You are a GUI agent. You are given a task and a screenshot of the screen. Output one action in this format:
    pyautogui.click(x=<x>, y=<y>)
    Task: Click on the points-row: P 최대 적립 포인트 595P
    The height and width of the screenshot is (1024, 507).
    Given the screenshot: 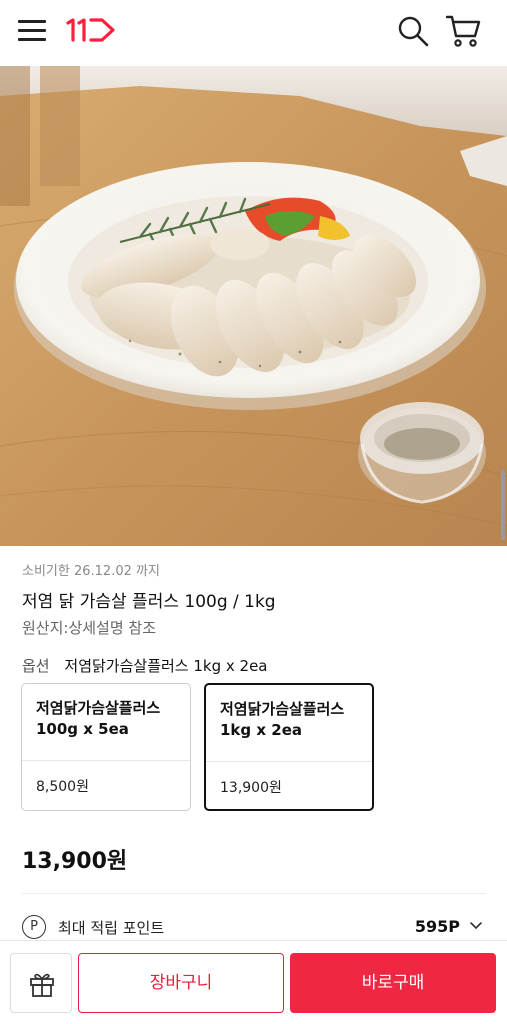 What is the action you would take?
    pyautogui.click(x=254, y=927)
    